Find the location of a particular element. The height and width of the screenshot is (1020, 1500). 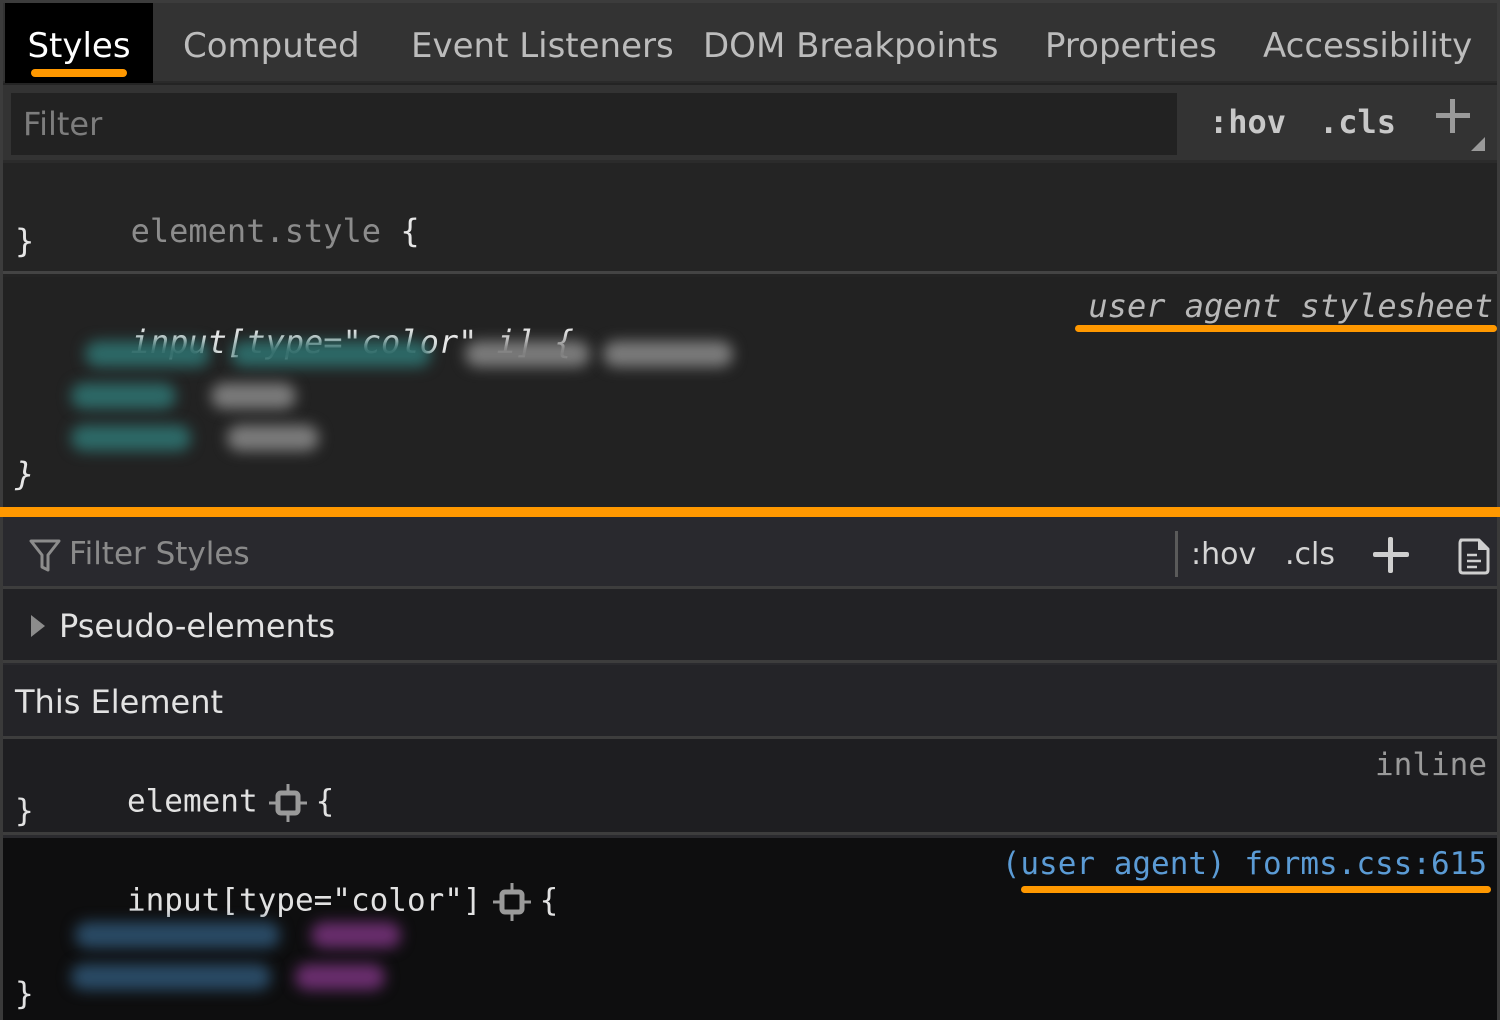

panel-divider is located at coordinates (750, 512).